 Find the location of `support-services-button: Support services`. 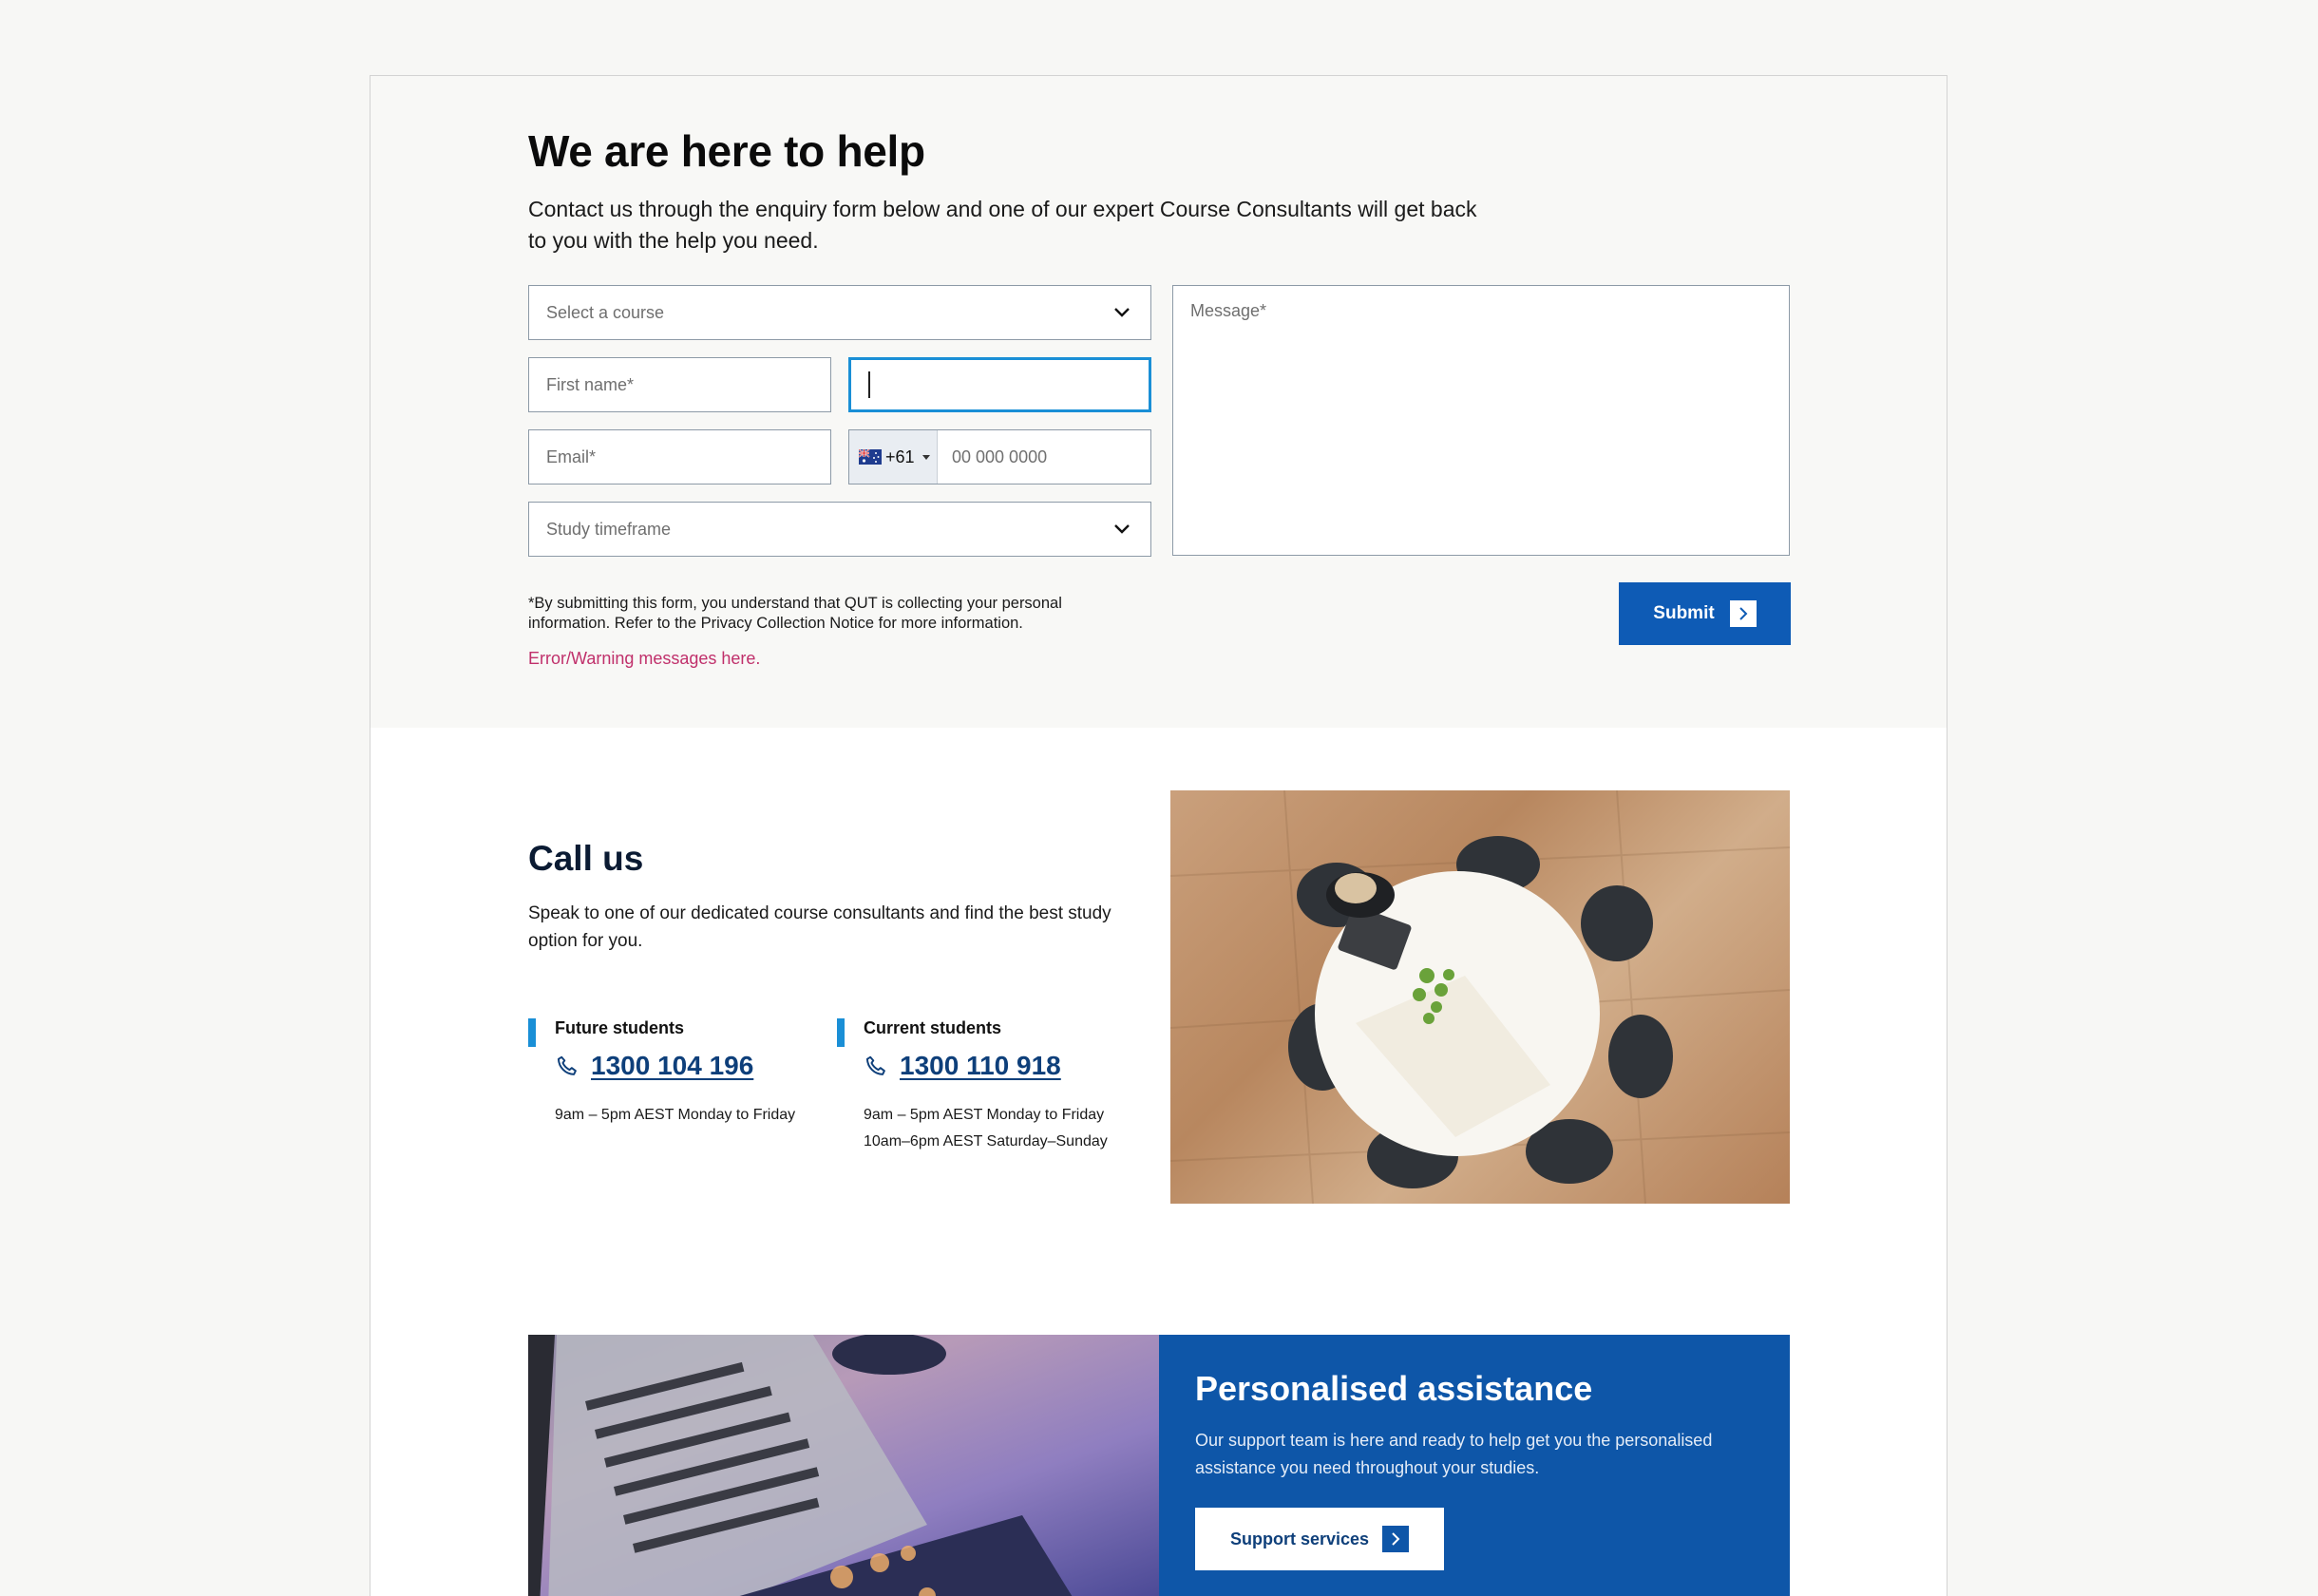

support-services-button: Support services is located at coordinates (1319, 1539).